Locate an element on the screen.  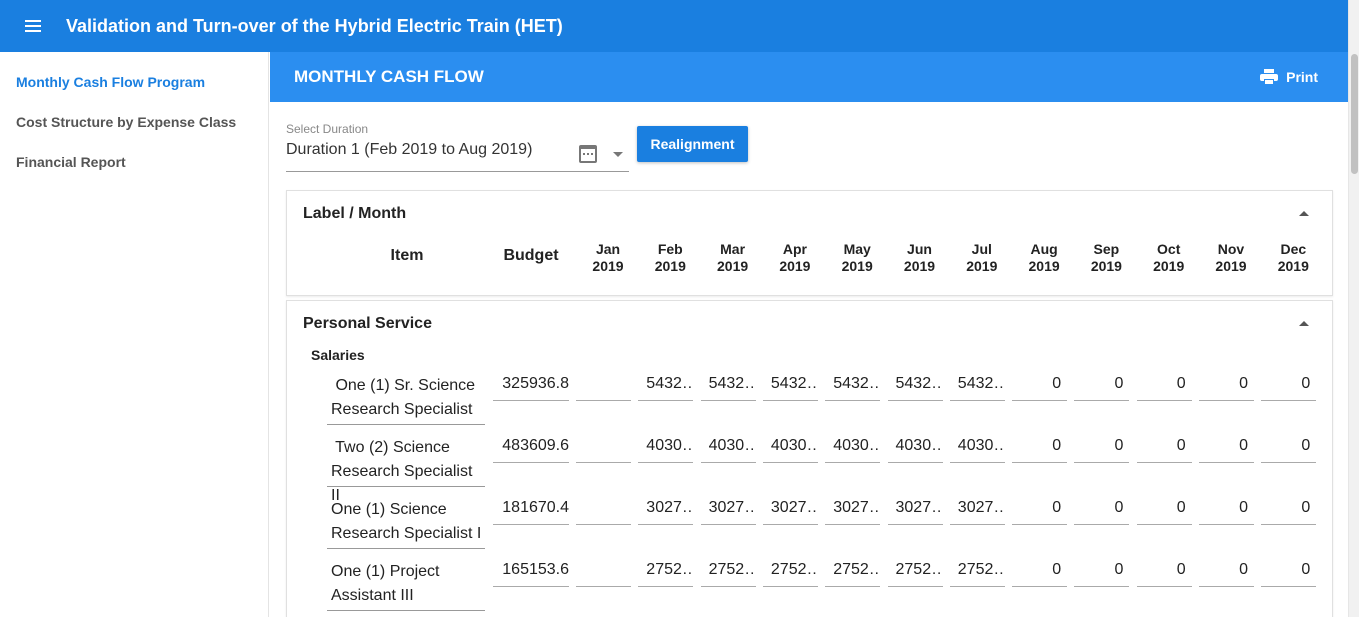
item-name-line: Two (2) Science is located at coordinates (390, 447).